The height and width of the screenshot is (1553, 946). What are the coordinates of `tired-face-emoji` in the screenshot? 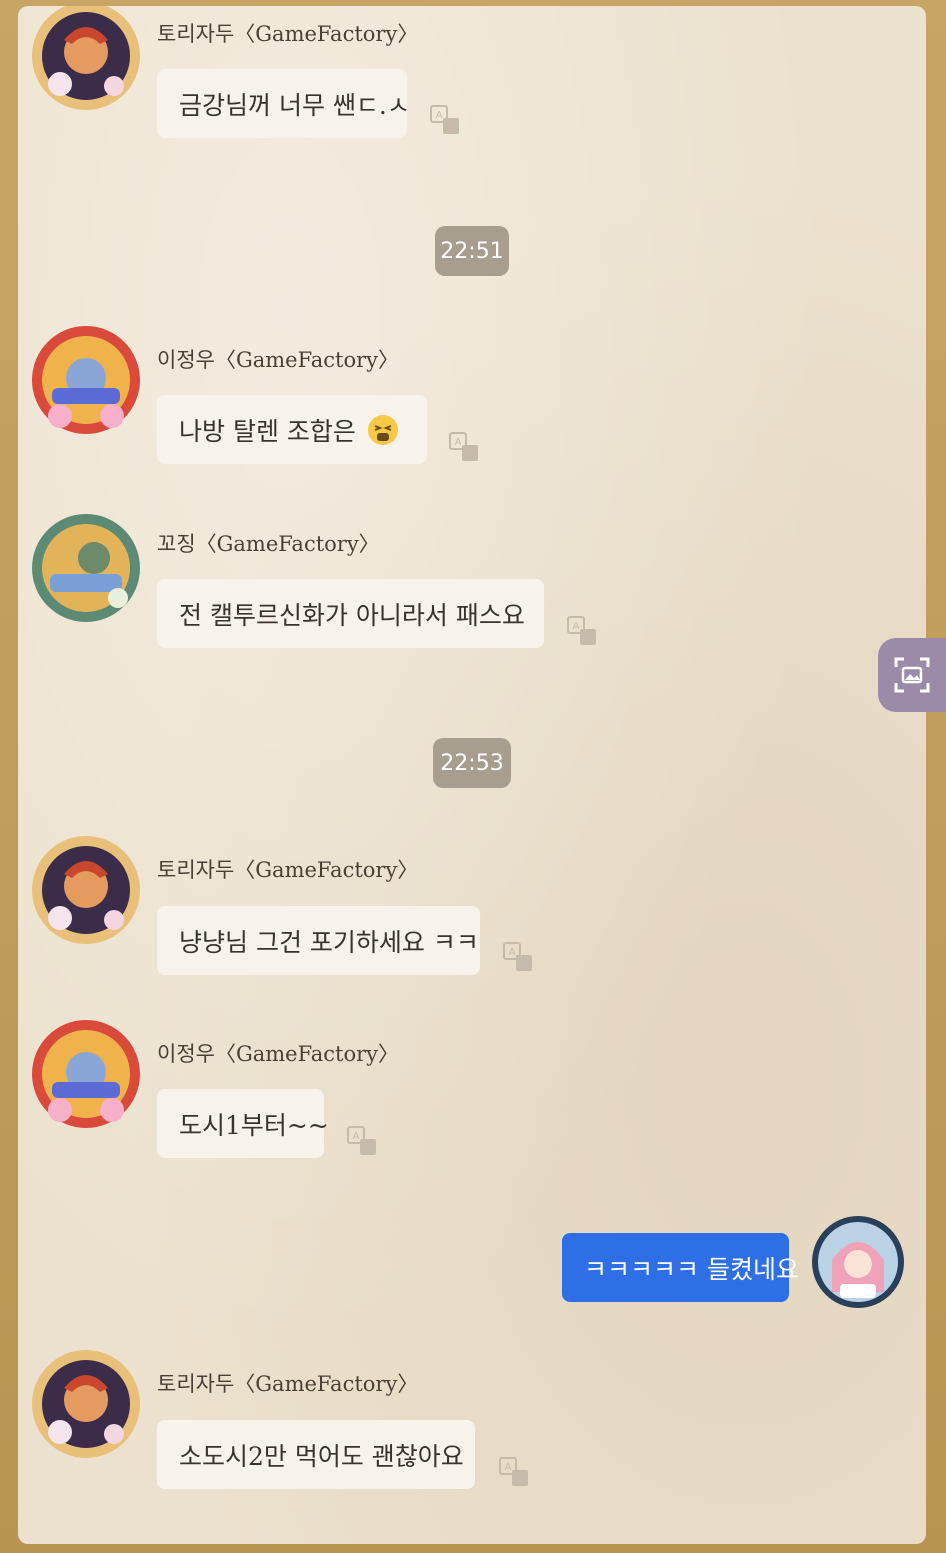 It's located at (382, 429).